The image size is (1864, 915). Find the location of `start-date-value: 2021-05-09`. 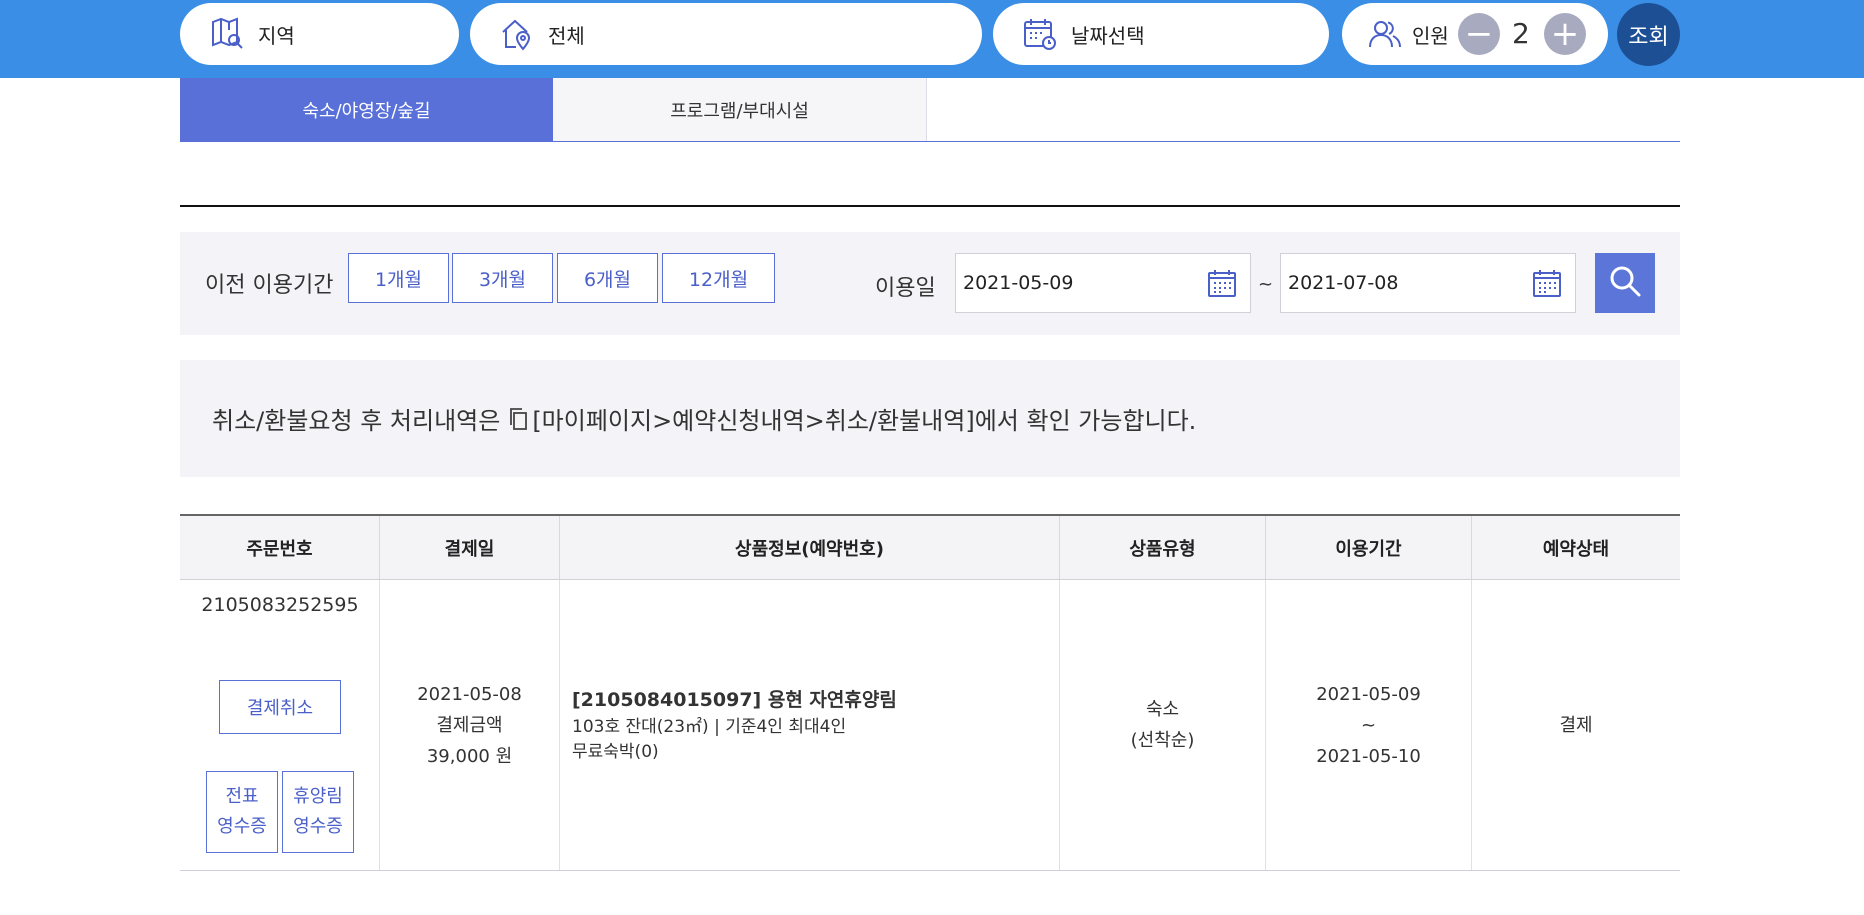

start-date-value: 2021-05-09 is located at coordinates (1018, 283).